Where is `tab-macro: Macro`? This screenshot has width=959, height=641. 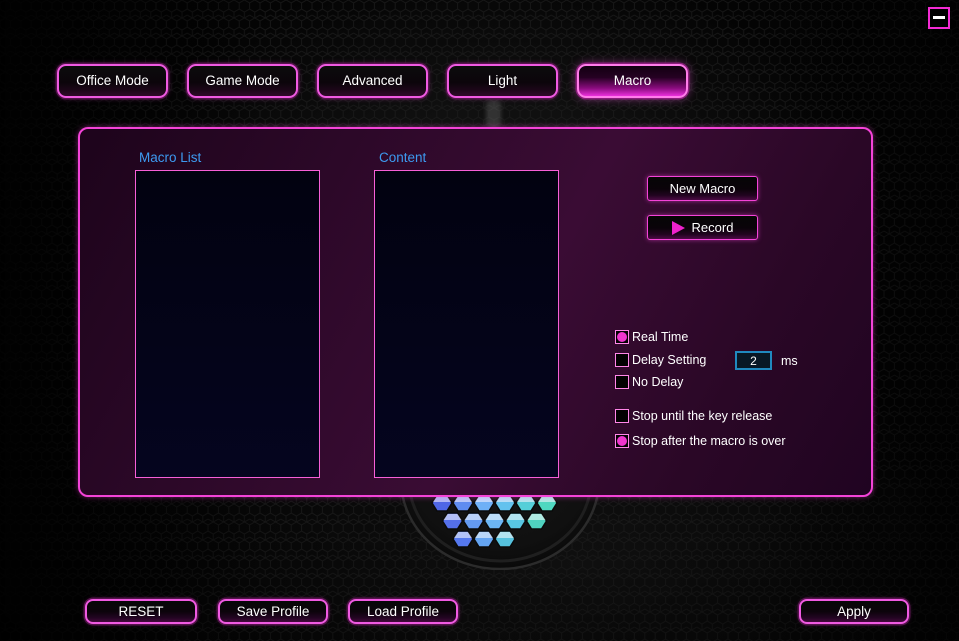
tab-macro: Macro is located at coordinates (632, 81).